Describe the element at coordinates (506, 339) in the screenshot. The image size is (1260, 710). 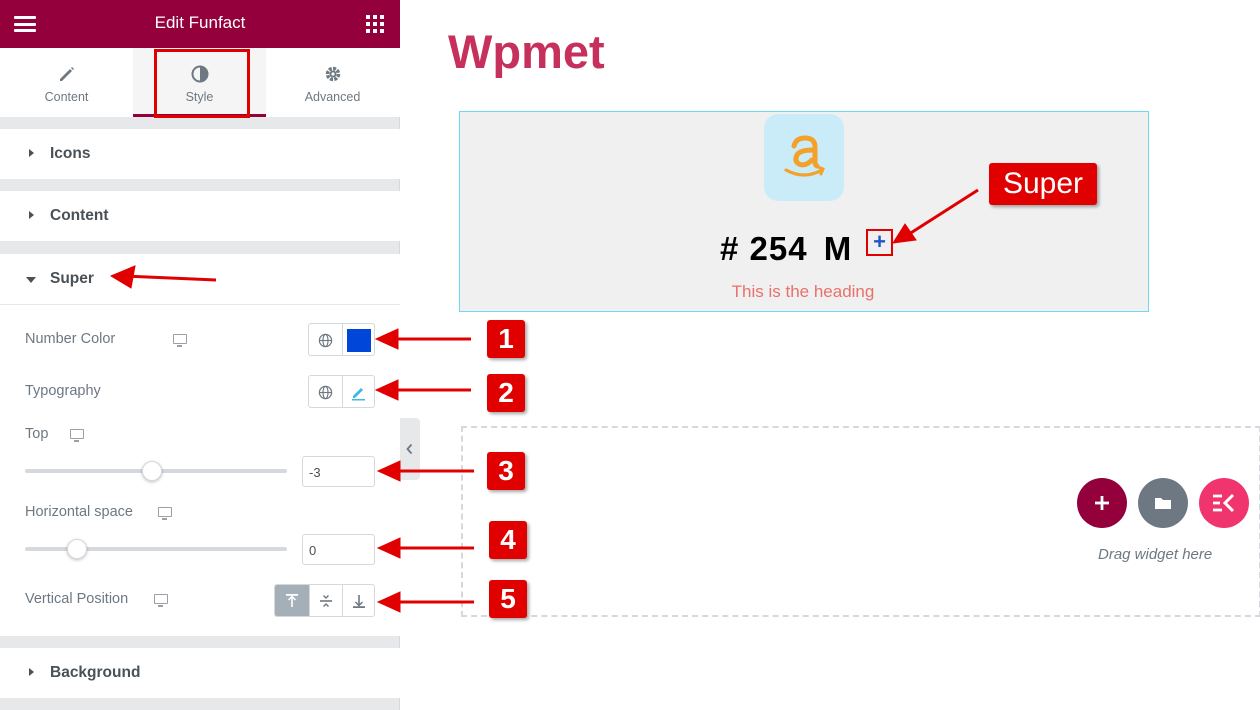
I see `annotation-number-1: 1` at that location.